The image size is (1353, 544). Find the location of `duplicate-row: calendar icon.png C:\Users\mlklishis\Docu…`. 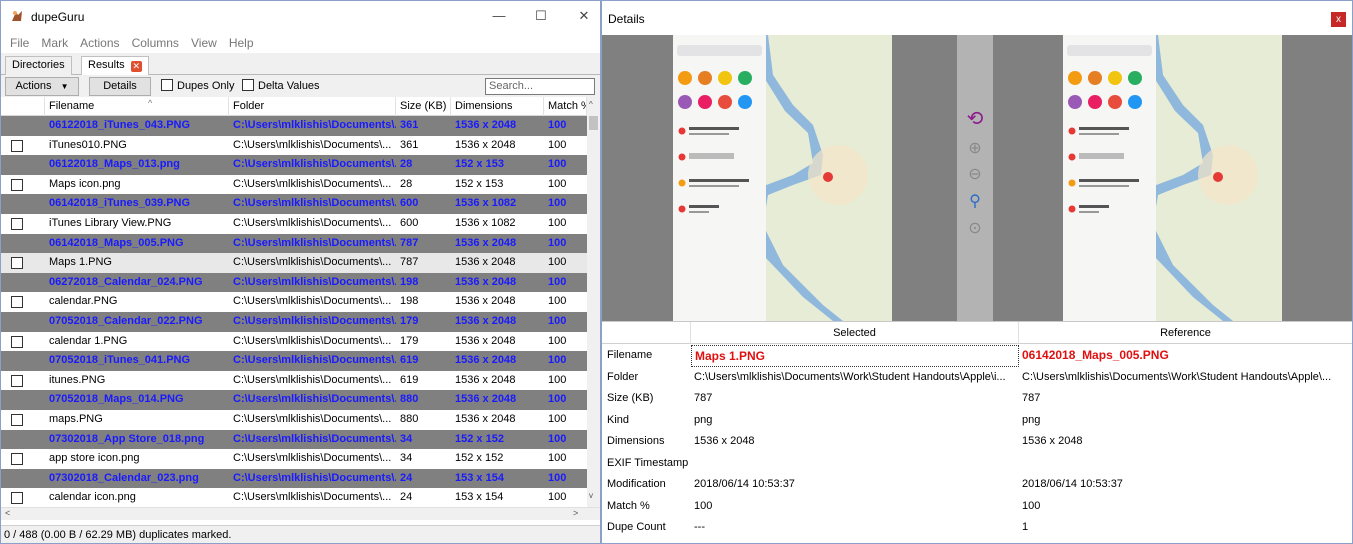

duplicate-row: calendar icon.png C:\Users\mlklishis\Docu… is located at coordinates (294, 497).